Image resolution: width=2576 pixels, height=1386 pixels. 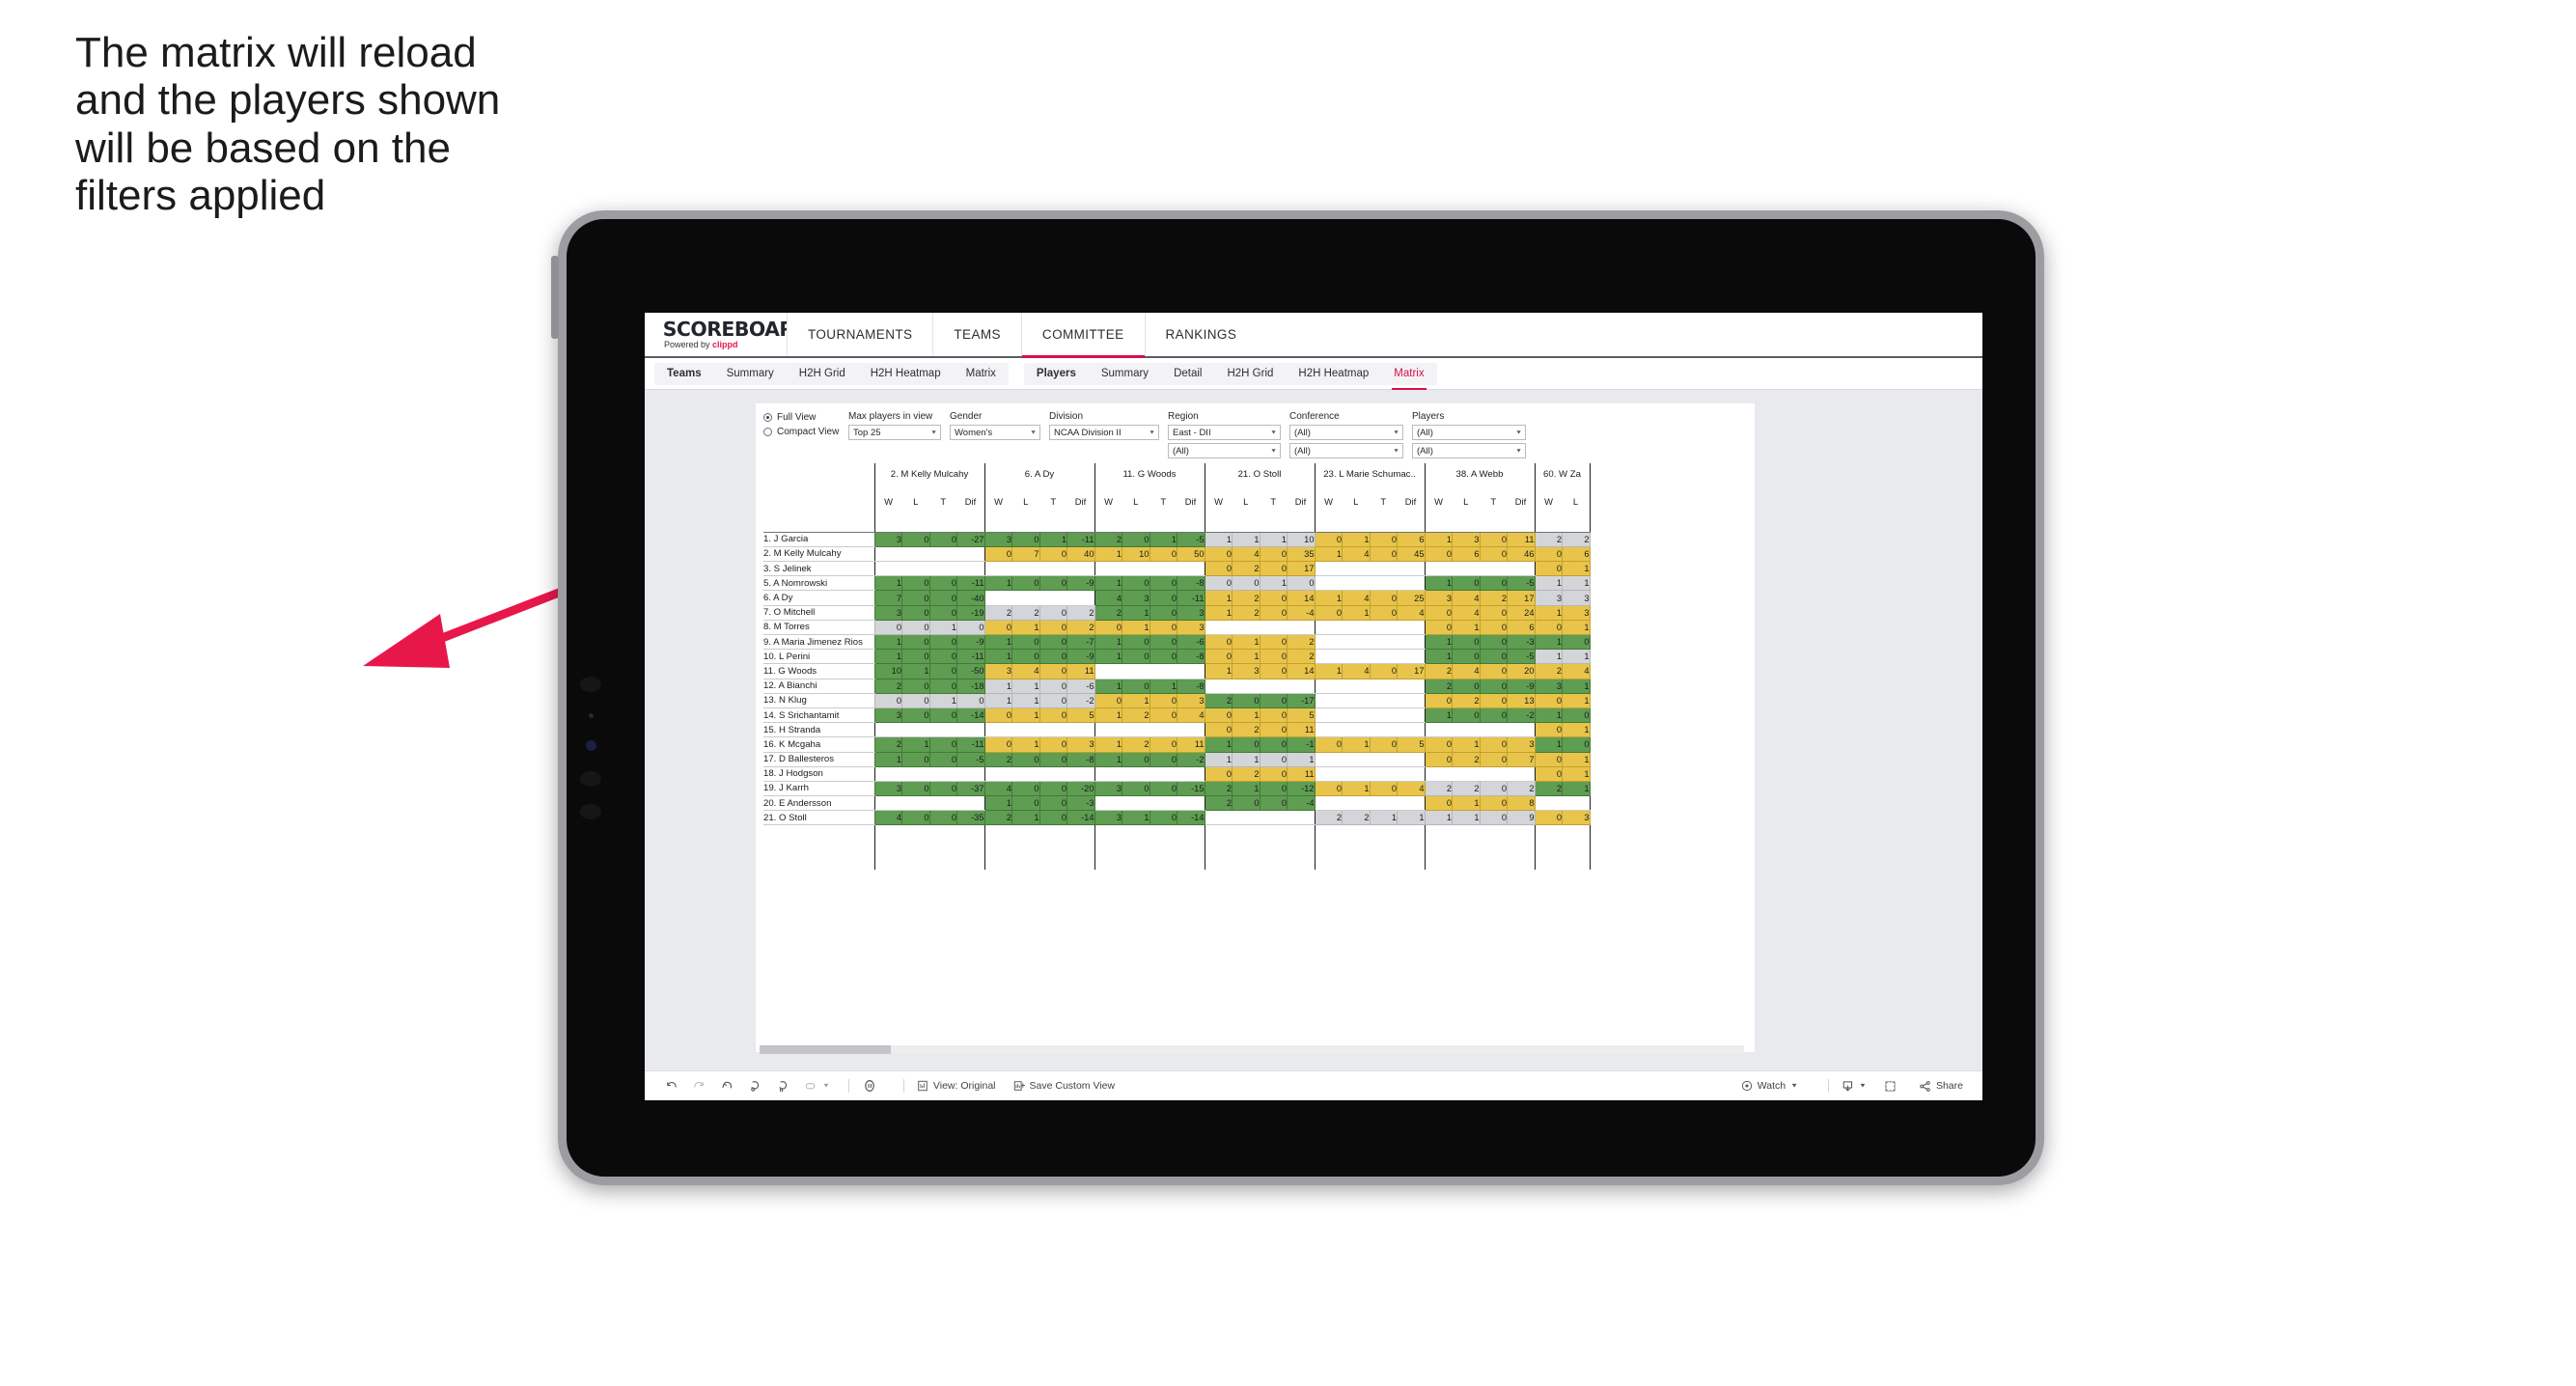 What do you see at coordinates (981, 374) in the screenshot?
I see `subnav-teams-matrix: Matrix` at bounding box center [981, 374].